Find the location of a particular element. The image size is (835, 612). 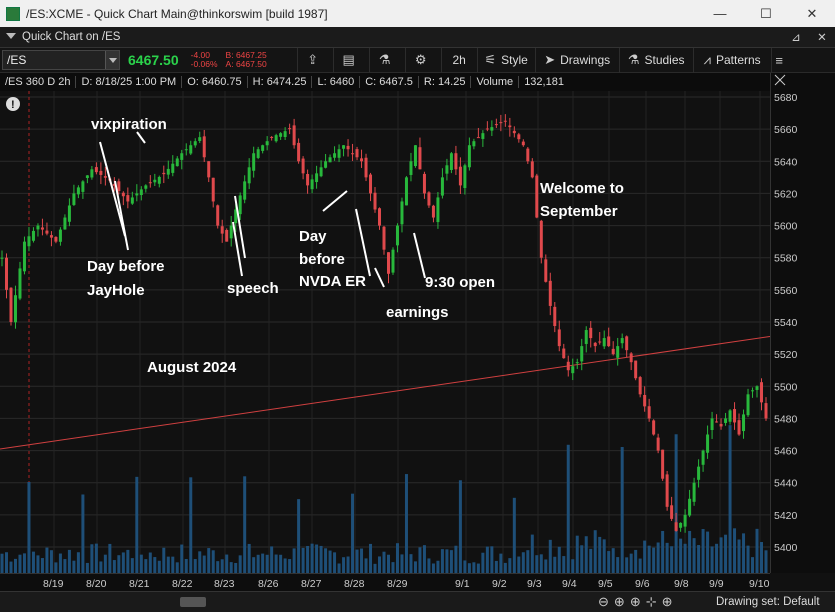

annotation-welcome-to: Welcome to is located at coordinates (582, 188).